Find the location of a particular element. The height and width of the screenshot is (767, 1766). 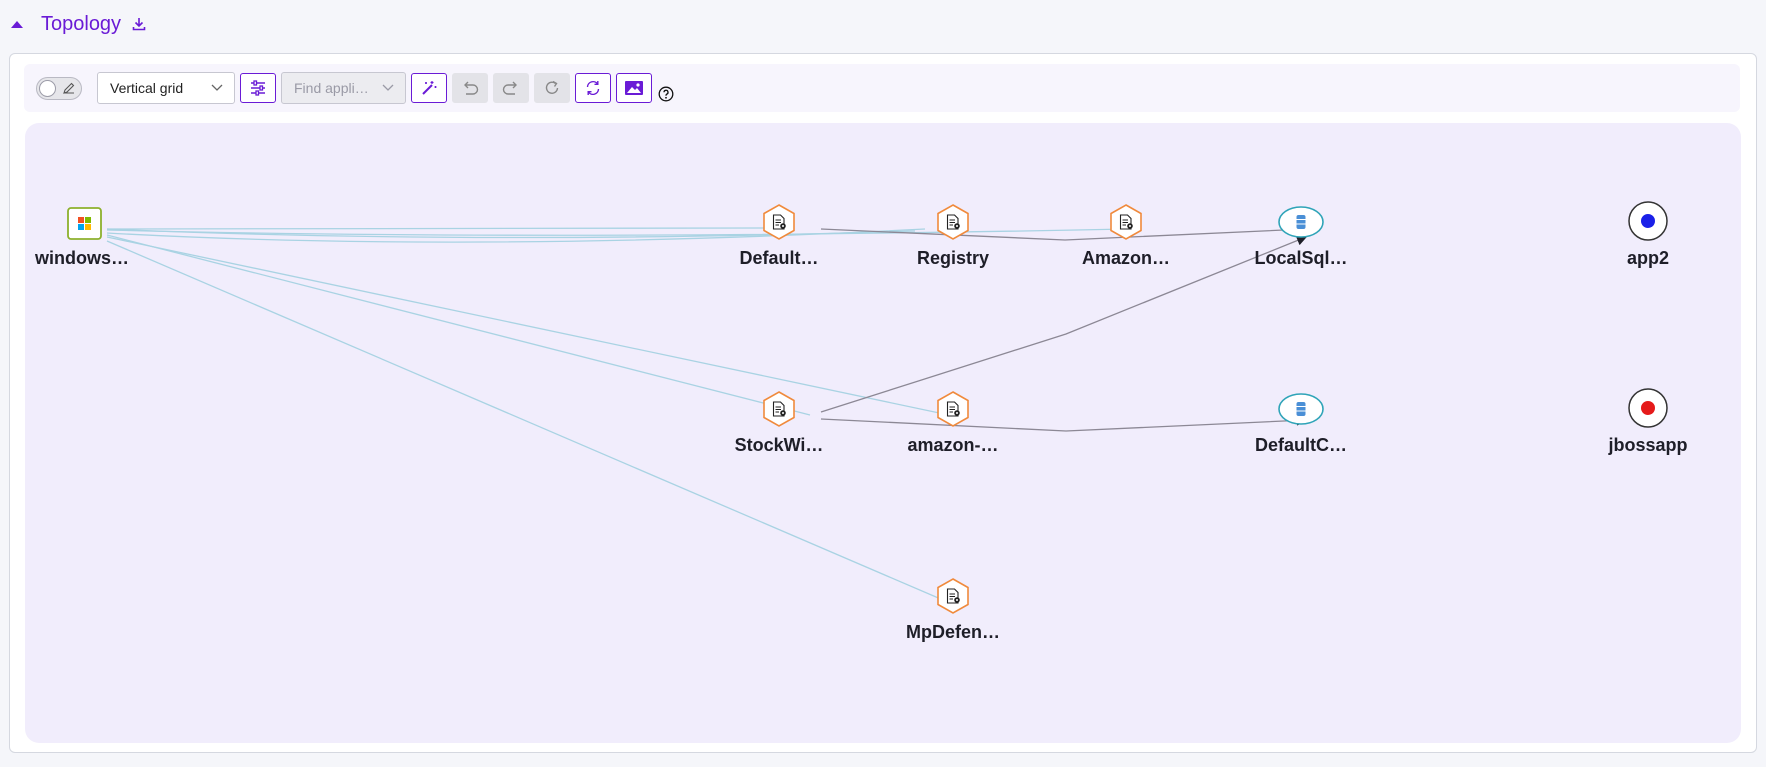

node-localsql is located at coordinates (1301, 222).